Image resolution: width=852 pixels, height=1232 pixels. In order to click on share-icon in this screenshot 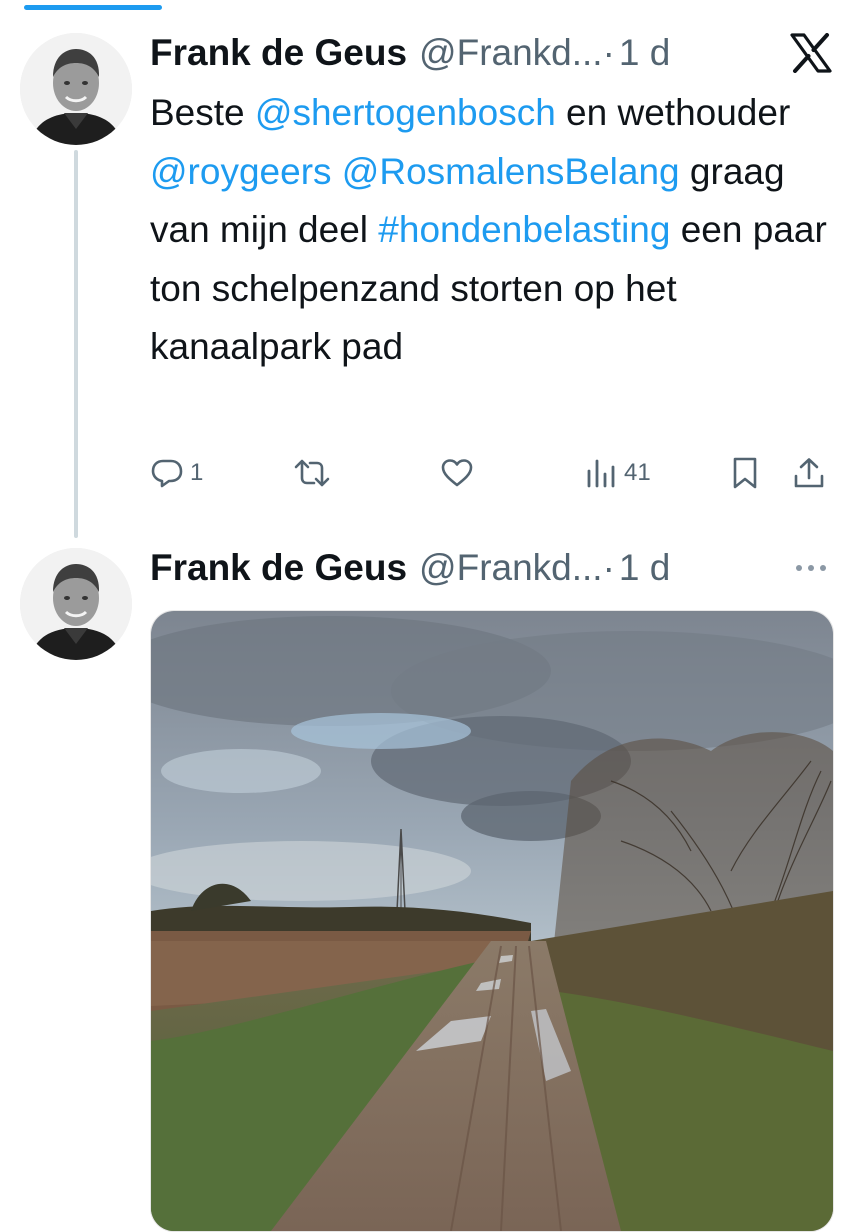, I will do `click(809, 473)`.